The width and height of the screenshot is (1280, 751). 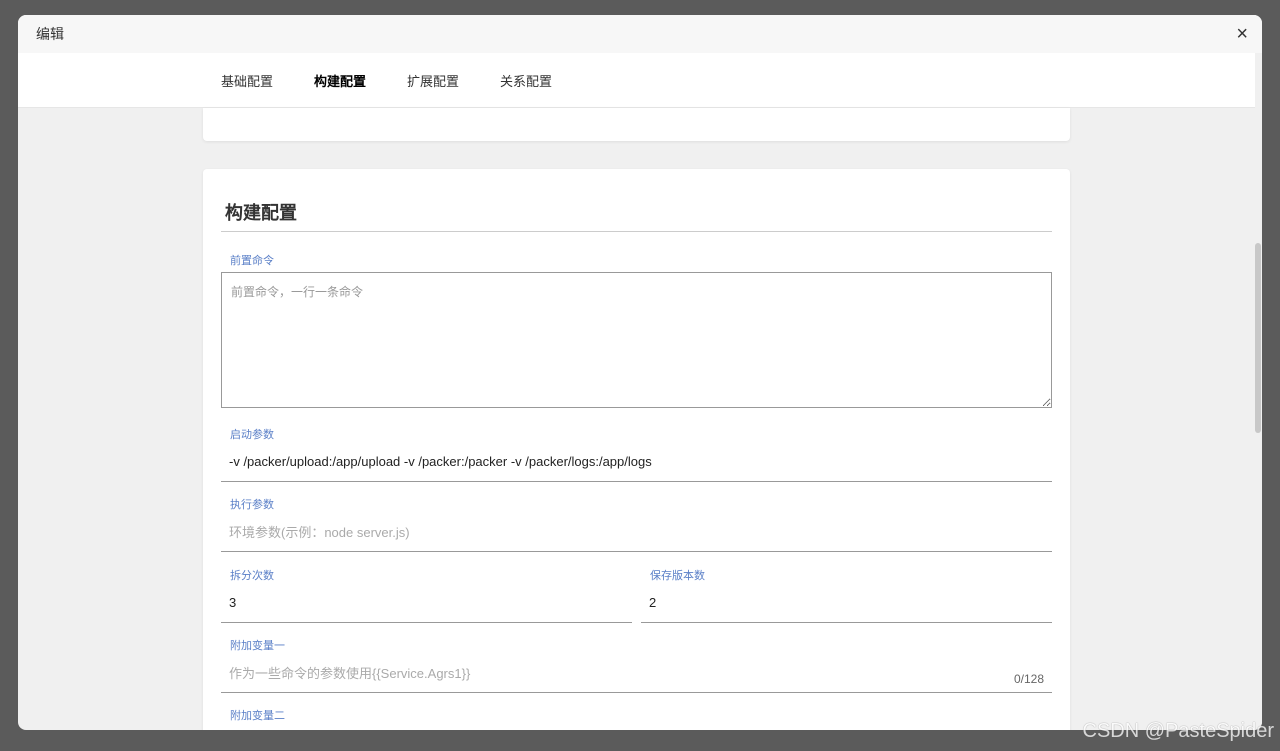 What do you see at coordinates (636, 532) in the screenshot?
I see `exec-args-input: 环境参数(示例：node server.js)` at bounding box center [636, 532].